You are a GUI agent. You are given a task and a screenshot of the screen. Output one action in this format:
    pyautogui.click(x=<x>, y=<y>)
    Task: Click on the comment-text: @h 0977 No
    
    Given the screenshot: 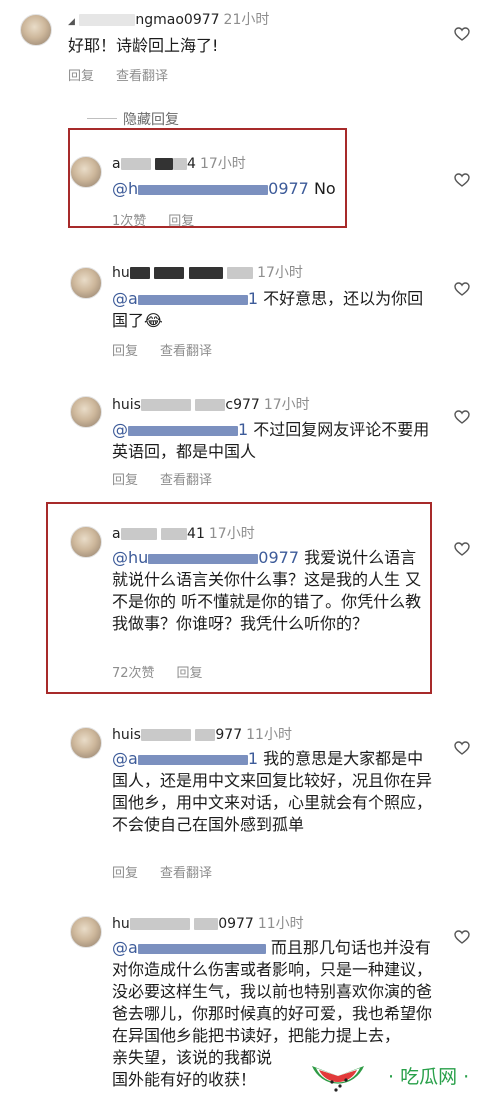 What is the action you would take?
    pyautogui.click(x=224, y=188)
    